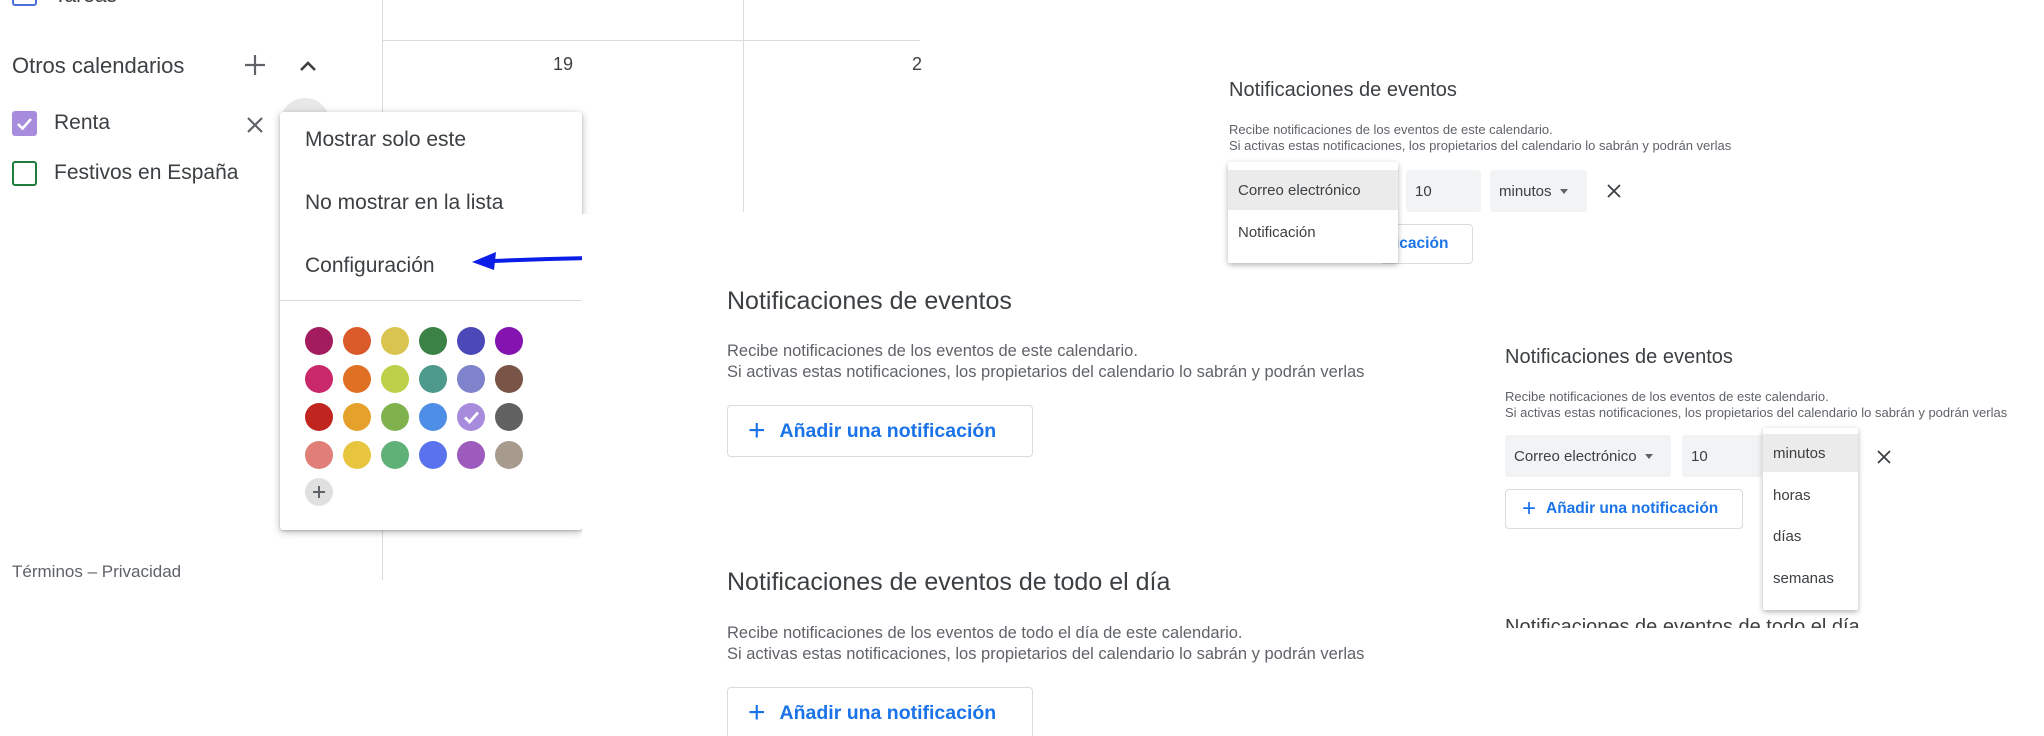 The width and height of the screenshot is (2044, 736). I want to click on notification-type-select: Correo electrónico, so click(1588, 456).